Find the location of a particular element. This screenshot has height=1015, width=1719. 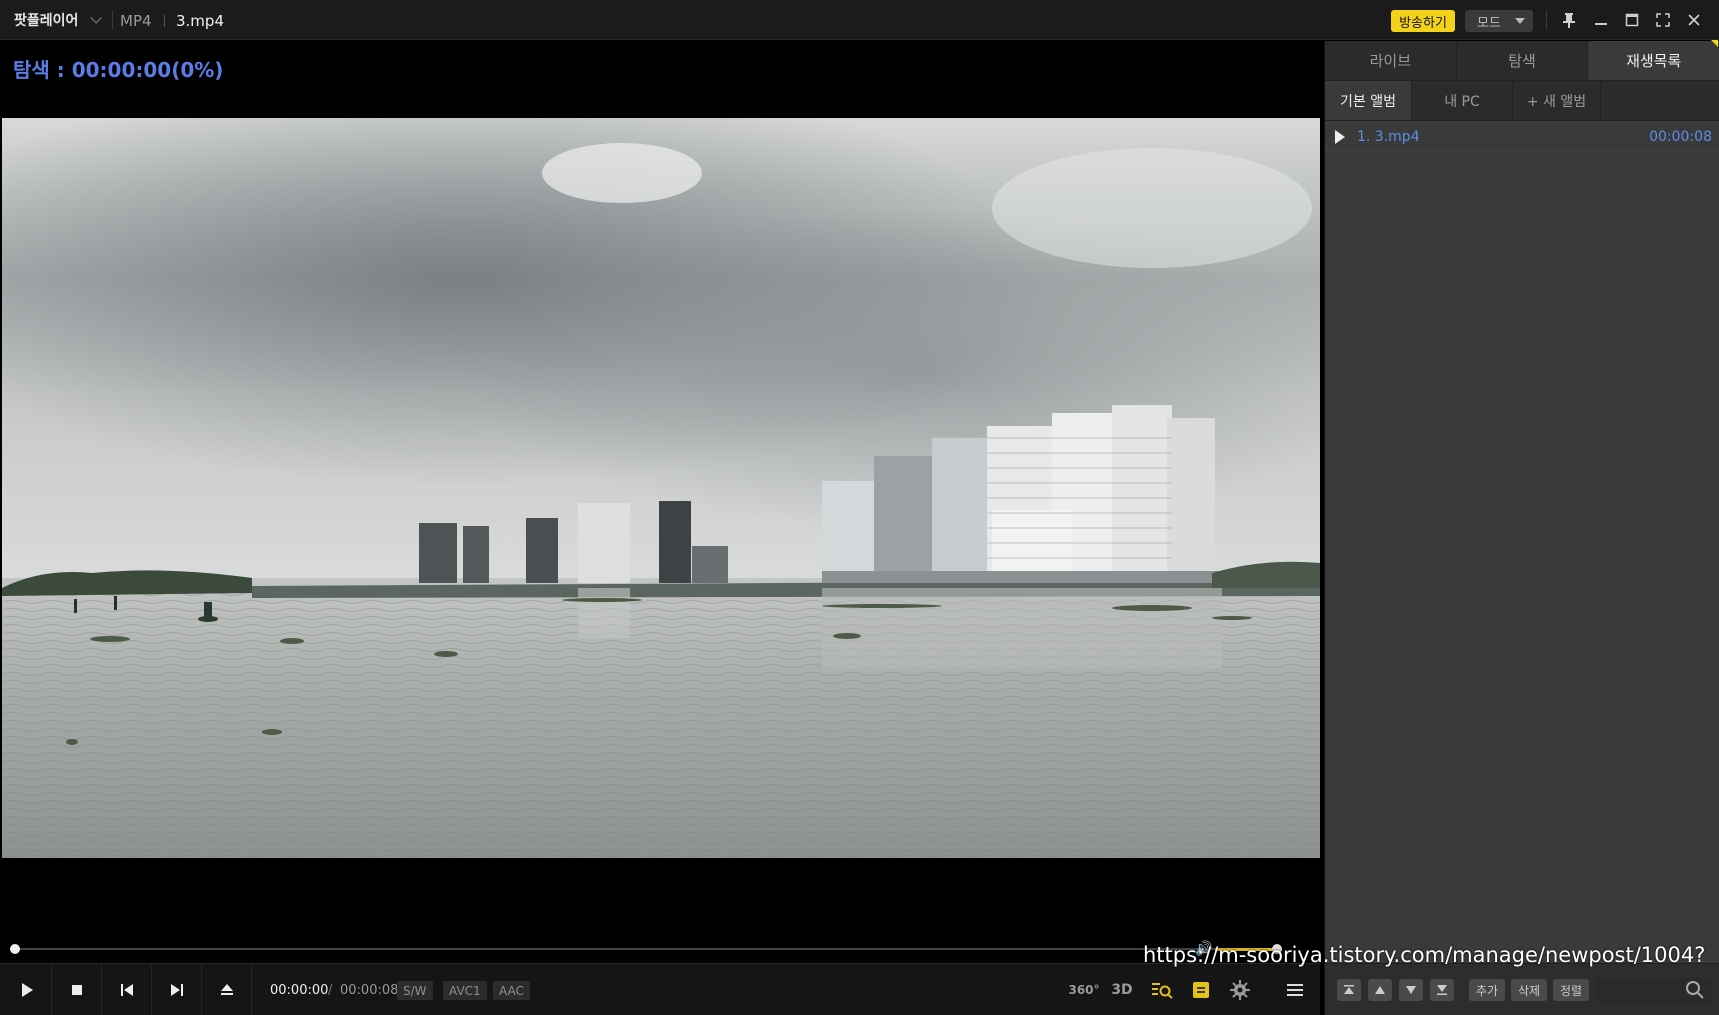

list-search-icon is located at coordinates (1162, 991).